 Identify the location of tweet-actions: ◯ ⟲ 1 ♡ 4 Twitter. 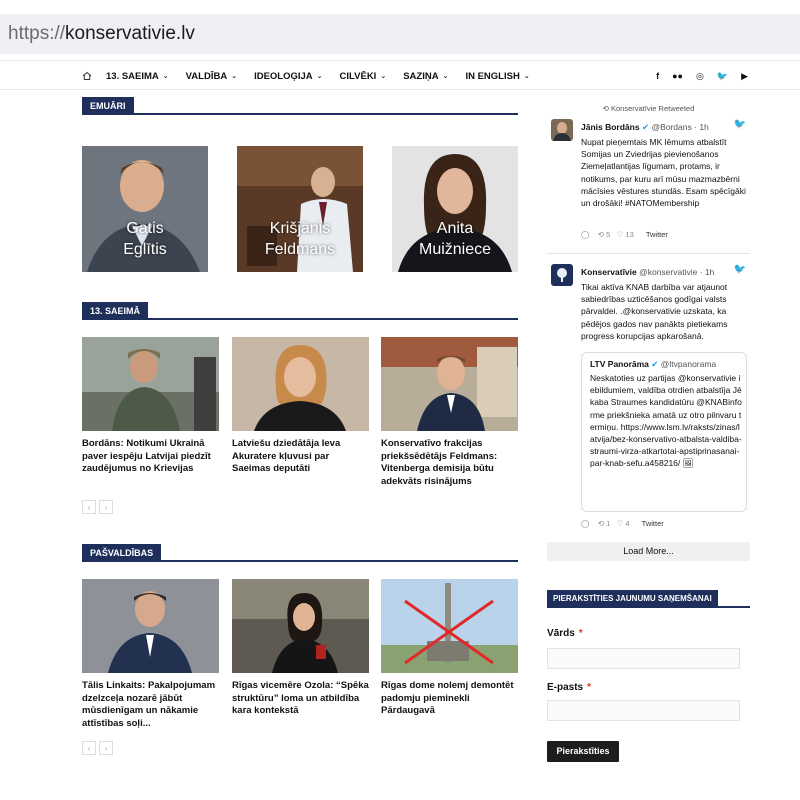
(622, 523).